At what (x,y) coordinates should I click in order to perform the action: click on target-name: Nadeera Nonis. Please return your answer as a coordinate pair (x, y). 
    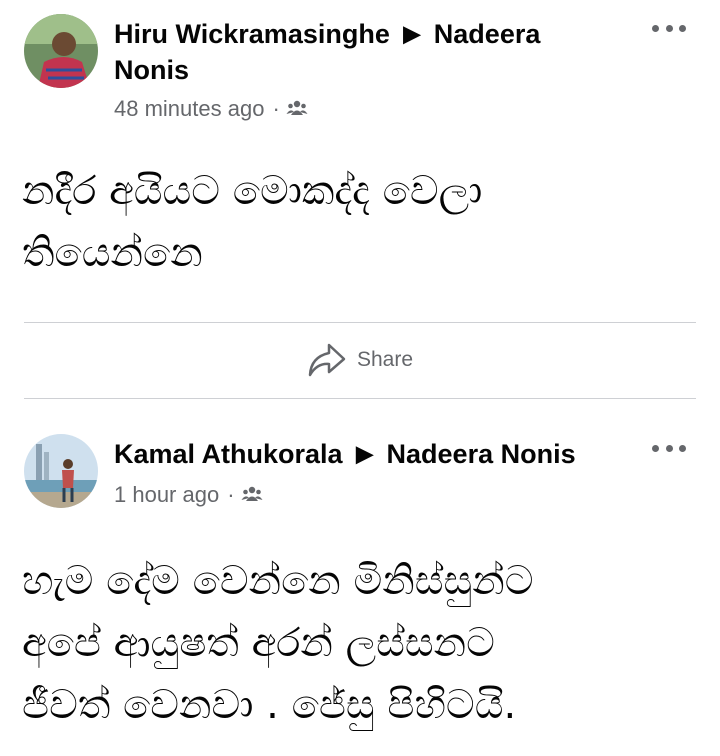
    Looking at the image, I should click on (481, 454).